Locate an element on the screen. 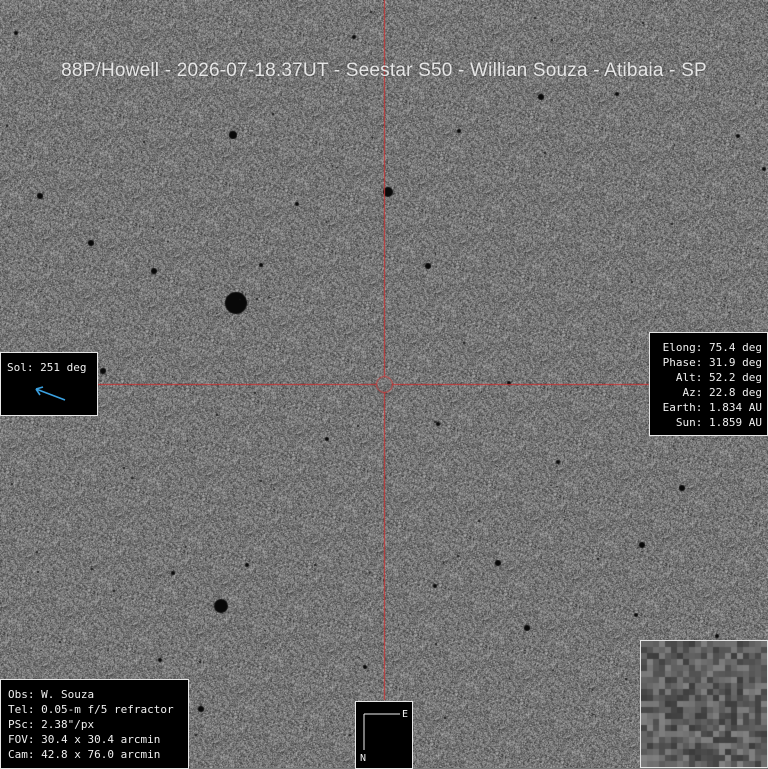  orientation-compass: E N is located at coordinates (384, 735).